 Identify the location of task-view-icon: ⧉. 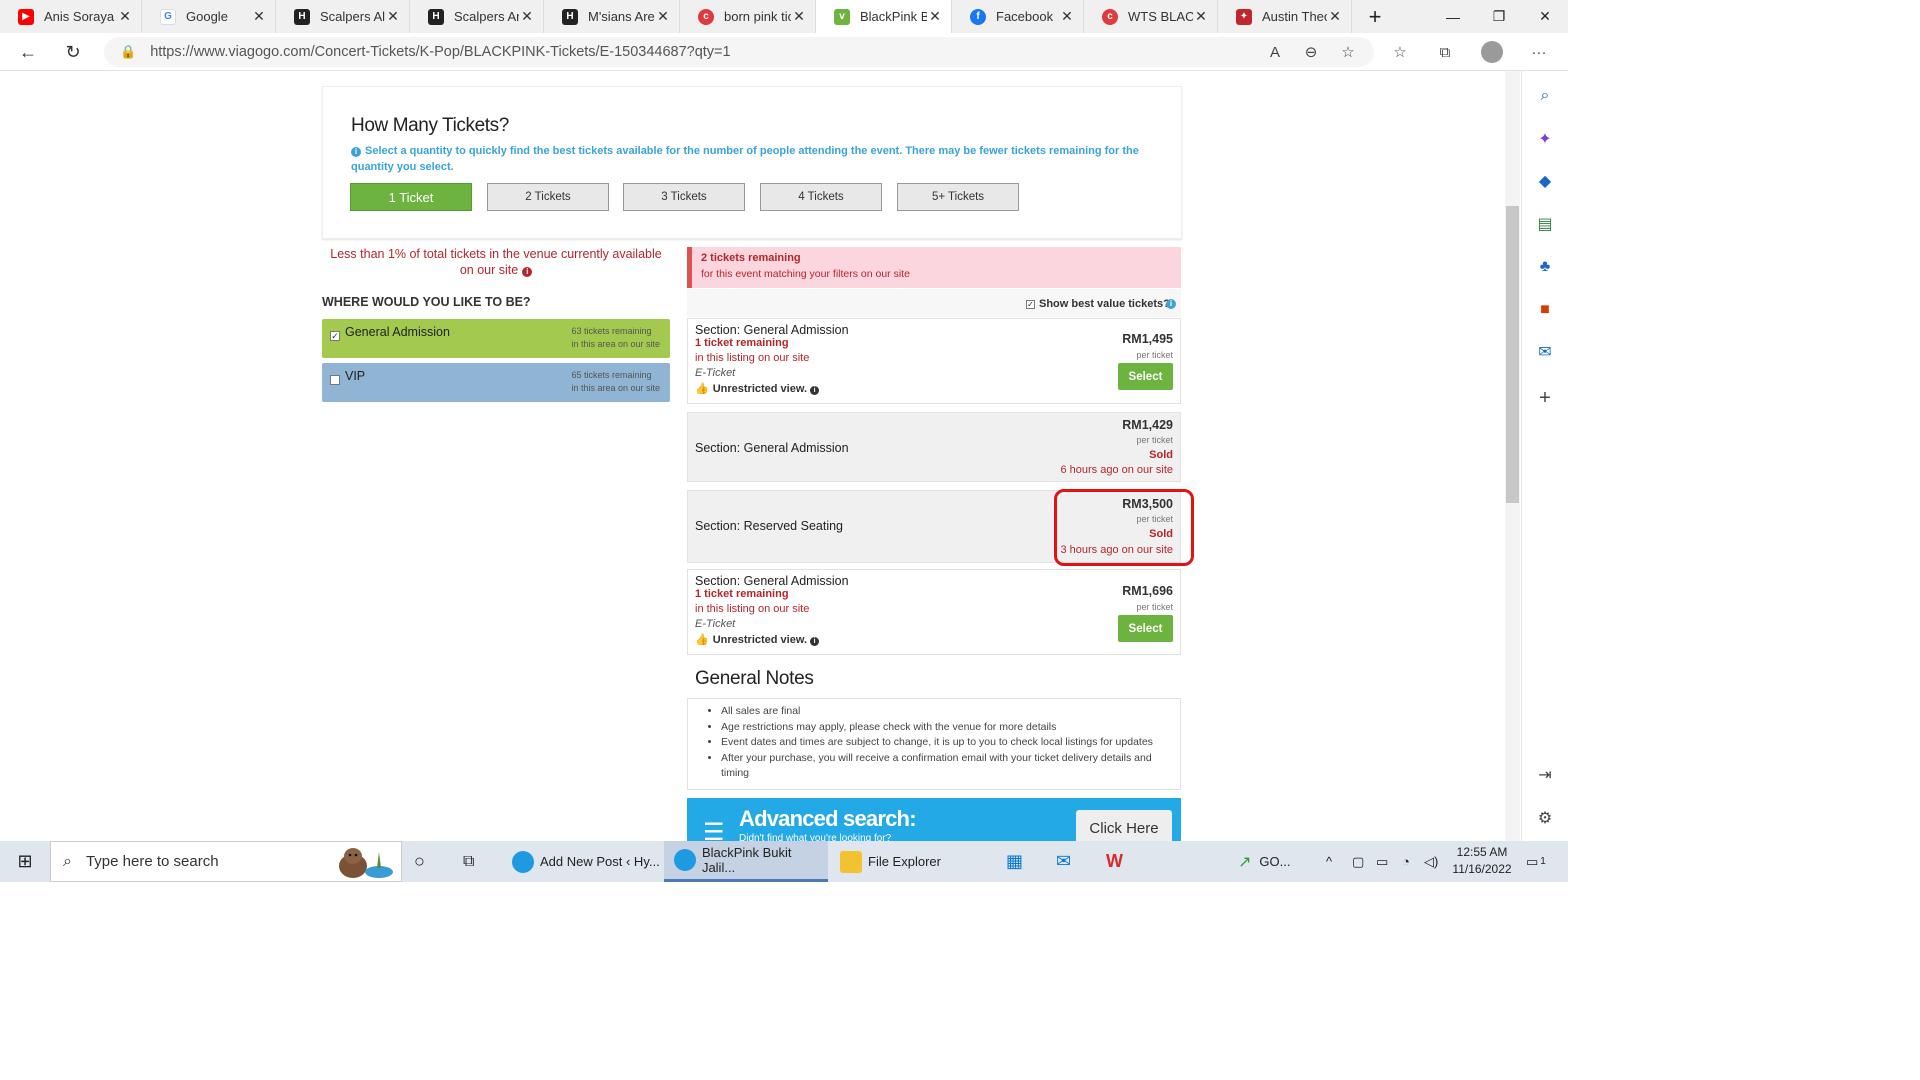
(468, 861).